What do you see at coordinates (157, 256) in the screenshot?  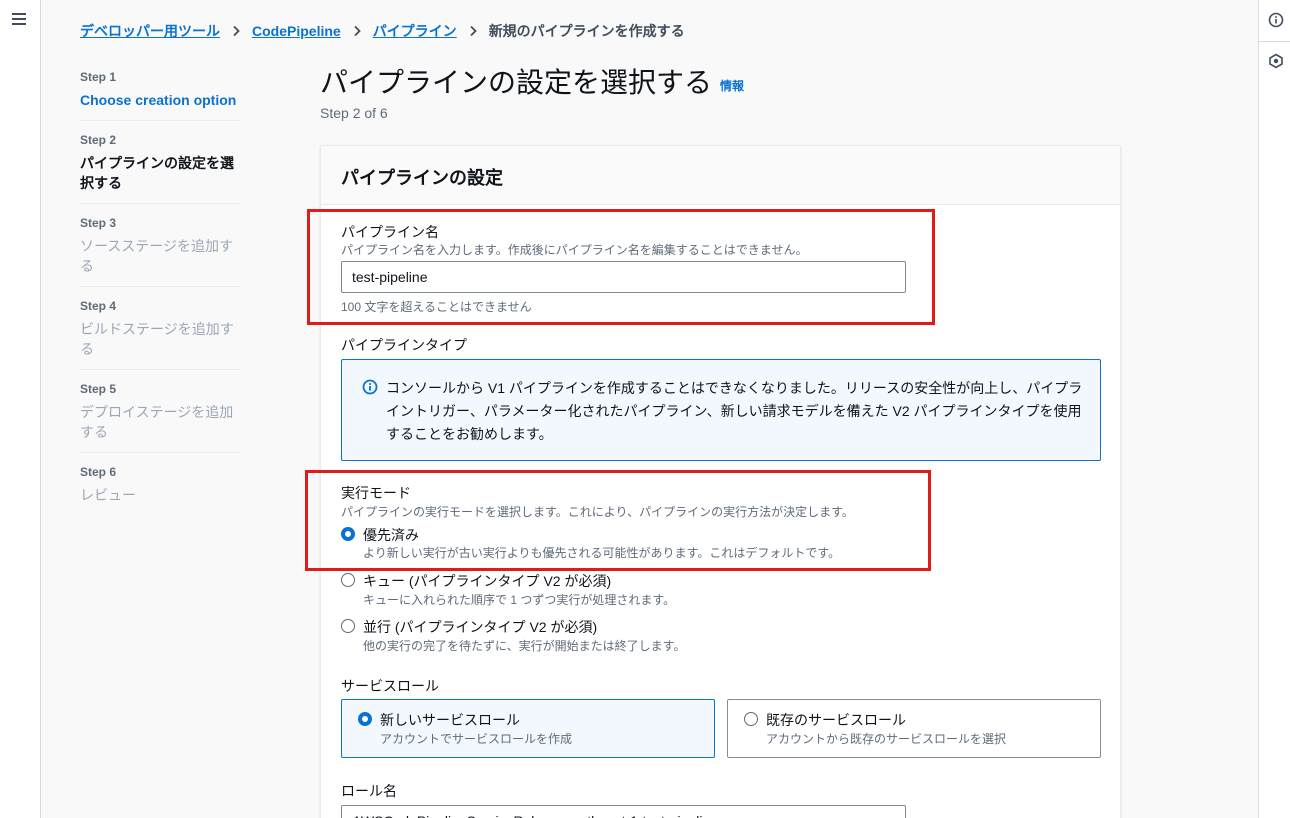 I see `step-title-disabled: ソースステージを追加する` at bounding box center [157, 256].